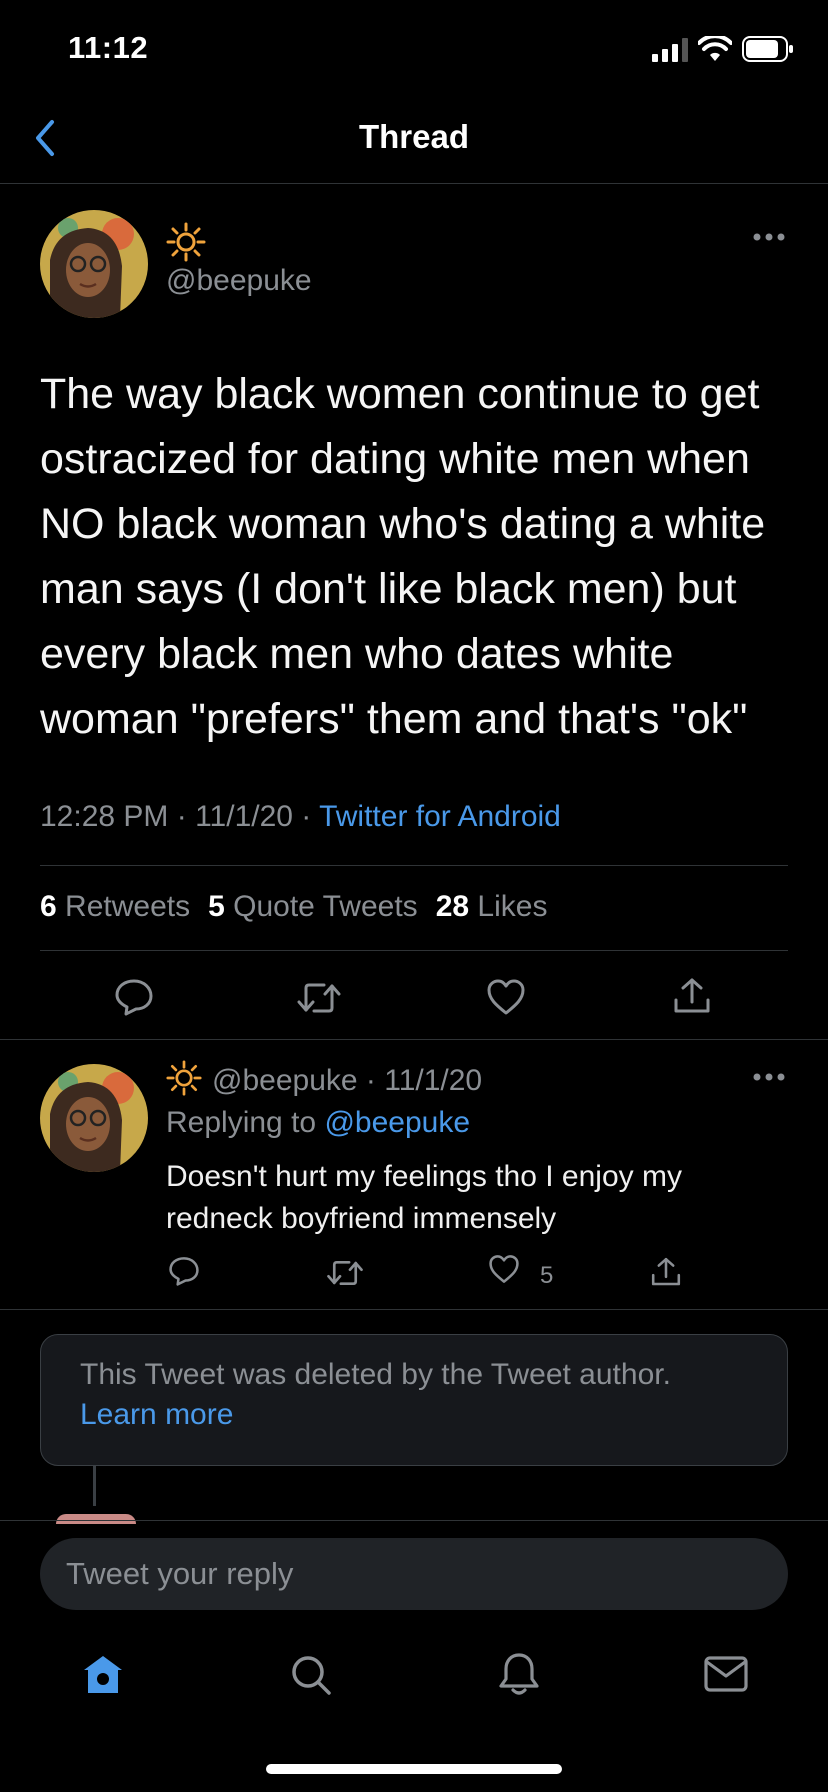 The image size is (828, 1792). I want to click on wifi-icon, so click(715, 49).